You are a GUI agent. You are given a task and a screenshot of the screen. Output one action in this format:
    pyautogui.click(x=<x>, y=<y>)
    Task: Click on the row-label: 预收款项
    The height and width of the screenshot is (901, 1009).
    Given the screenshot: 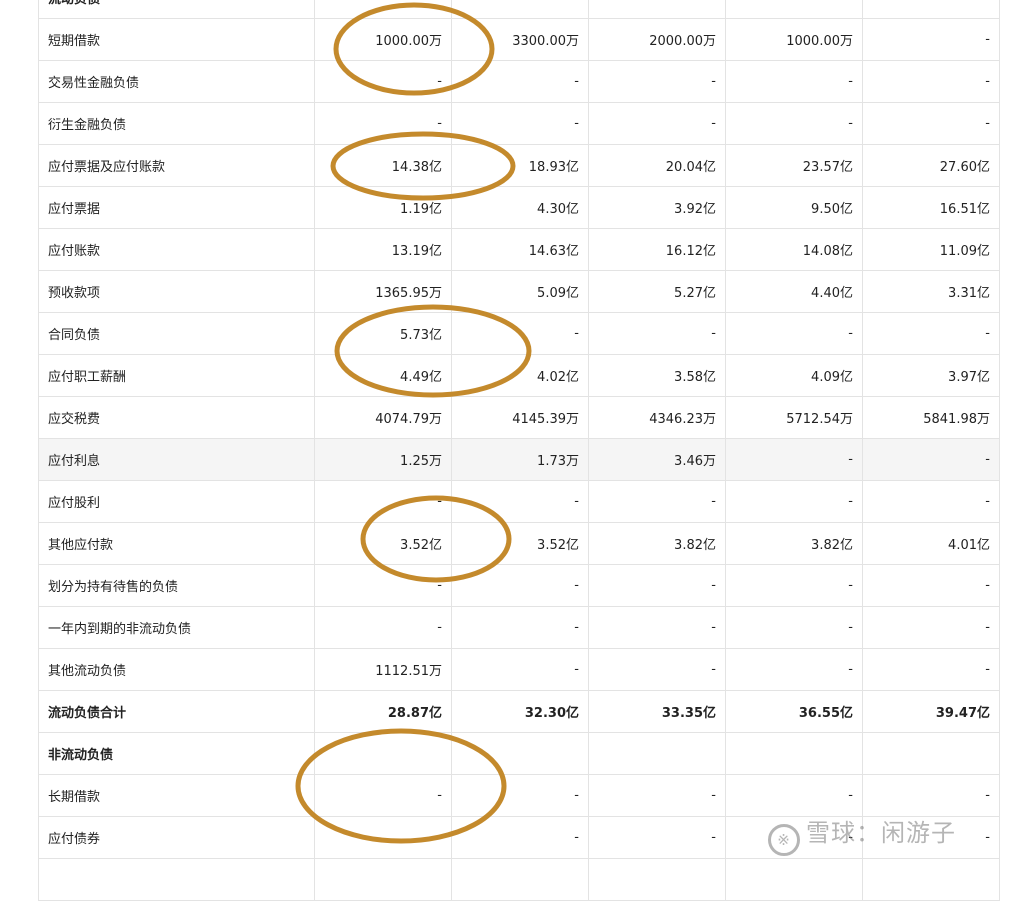 What is the action you would take?
    pyautogui.click(x=176, y=291)
    